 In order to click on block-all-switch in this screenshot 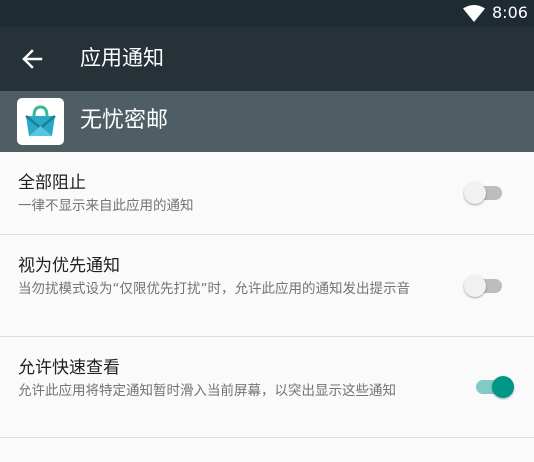, I will do `click(486, 193)`.